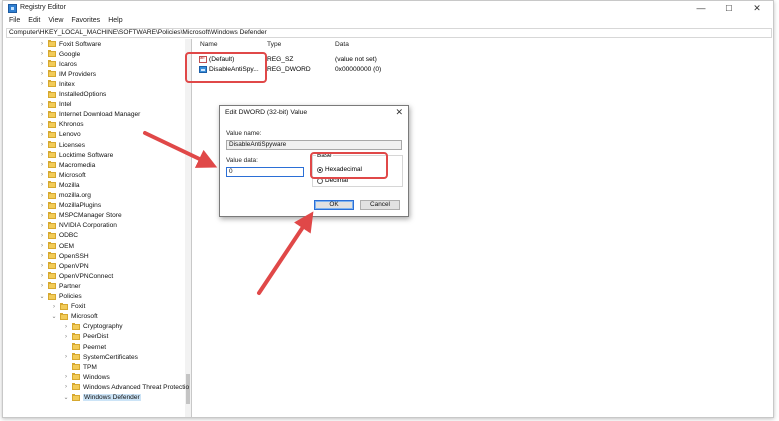 Image resolution: width=779 pixels, height=421 pixels. I want to click on column-header-type: Type, so click(274, 44).